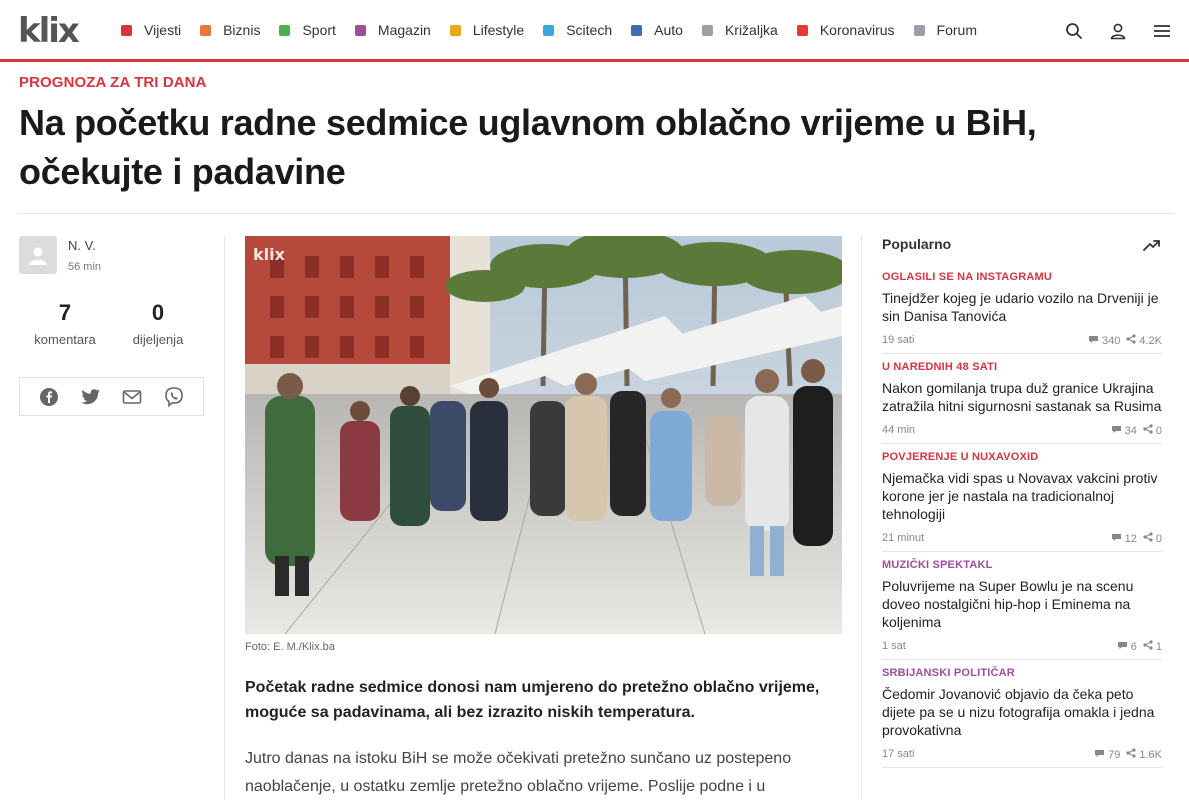  What do you see at coordinates (1022, 646) in the screenshot?
I see `popular-item-meta: 1 sat 6 1` at bounding box center [1022, 646].